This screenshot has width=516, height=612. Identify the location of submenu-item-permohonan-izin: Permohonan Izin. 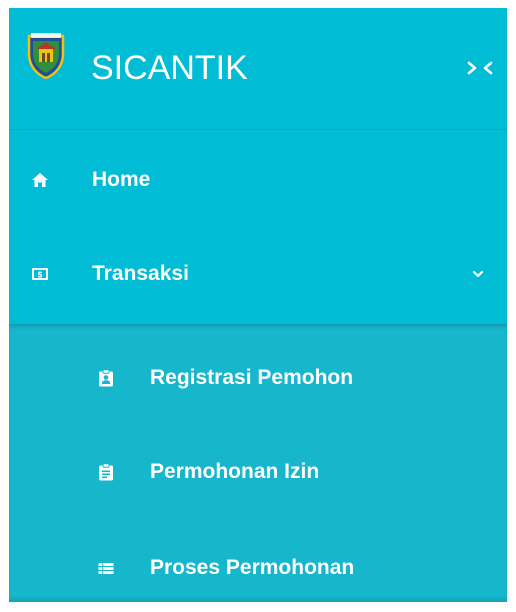
(258, 472).